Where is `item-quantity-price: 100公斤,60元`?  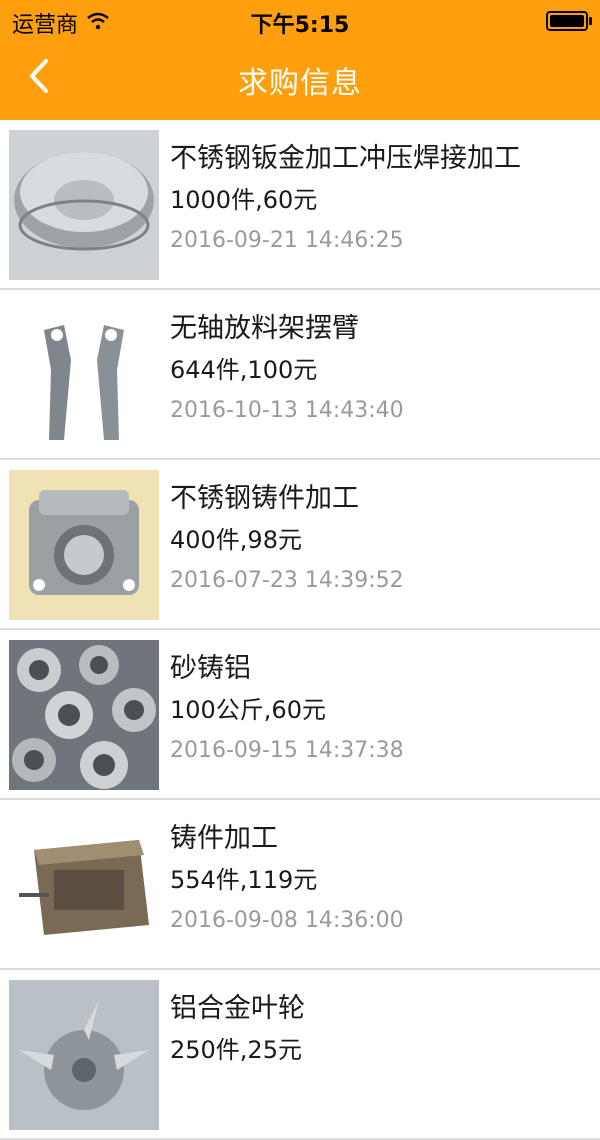 item-quantity-price: 100公斤,60元 is located at coordinates (248, 710).